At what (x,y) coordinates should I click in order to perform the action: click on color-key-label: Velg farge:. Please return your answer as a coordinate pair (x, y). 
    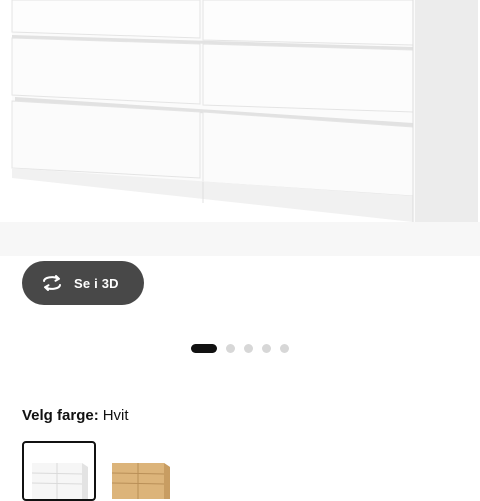
    Looking at the image, I should click on (60, 415).